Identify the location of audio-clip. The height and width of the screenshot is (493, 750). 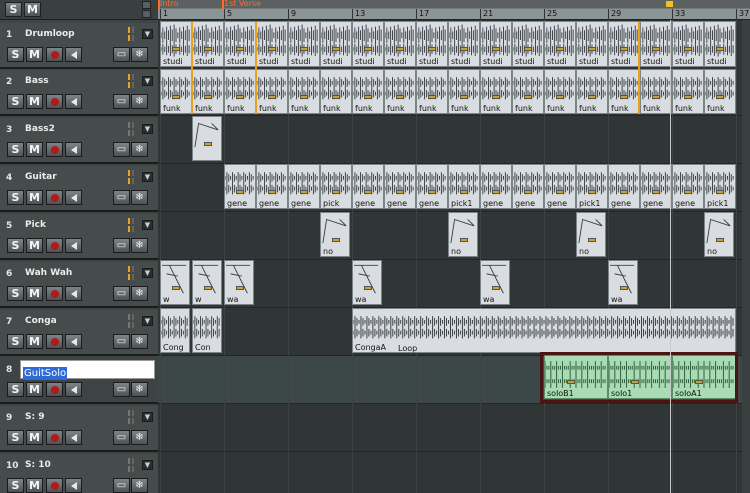
(207, 138).